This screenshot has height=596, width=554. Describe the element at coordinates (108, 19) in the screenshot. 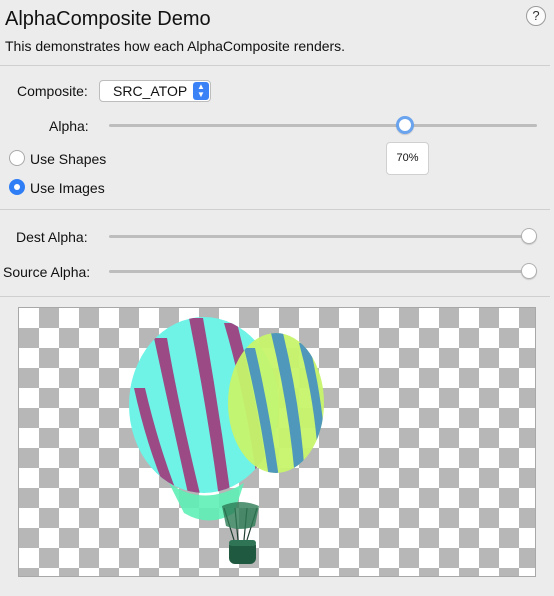

I see `window-title: AlphaComposite Demo` at that location.